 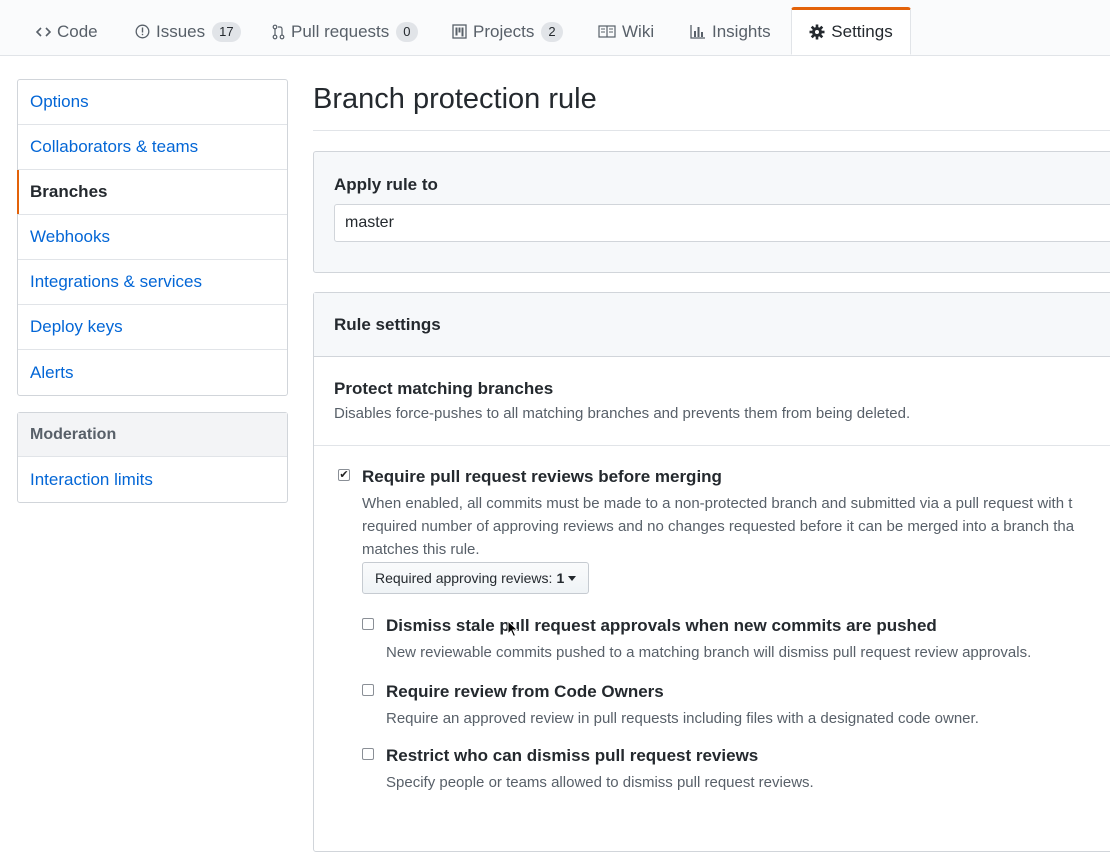 What do you see at coordinates (77, 31) in the screenshot?
I see `tab-code-label: Code` at bounding box center [77, 31].